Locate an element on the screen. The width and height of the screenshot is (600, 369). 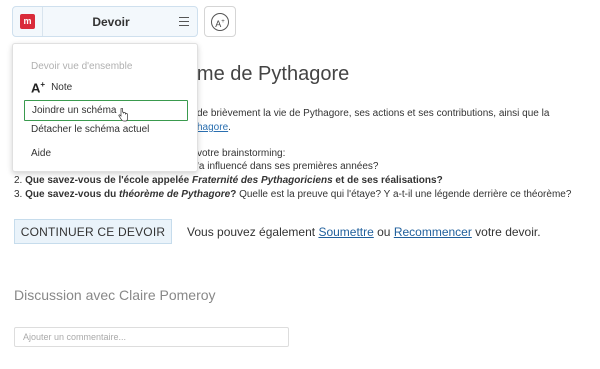
pythagore-link: hagore is located at coordinates (212, 127).